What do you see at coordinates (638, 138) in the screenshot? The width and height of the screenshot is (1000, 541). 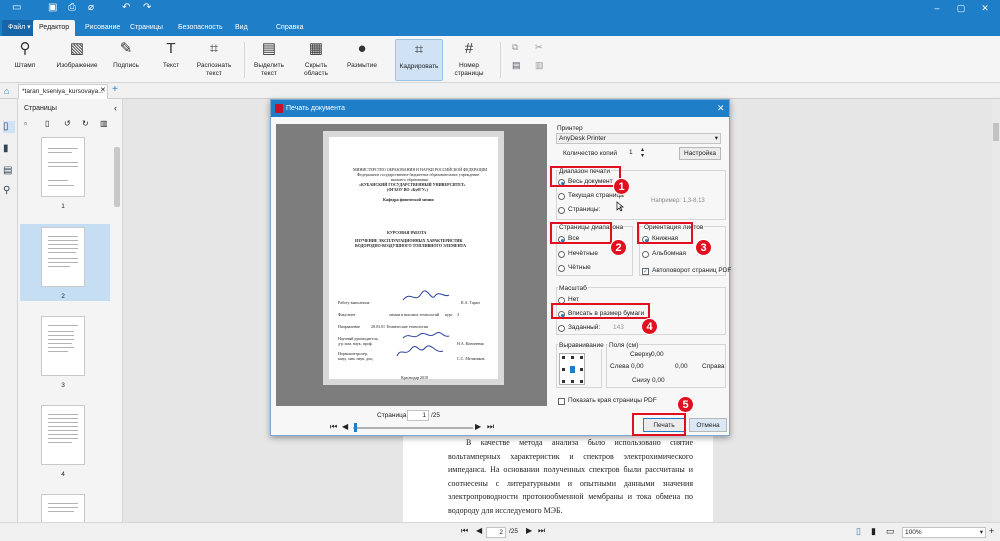 I see `printer-select: AnyDesk Printer ▾` at bounding box center [638, 138].